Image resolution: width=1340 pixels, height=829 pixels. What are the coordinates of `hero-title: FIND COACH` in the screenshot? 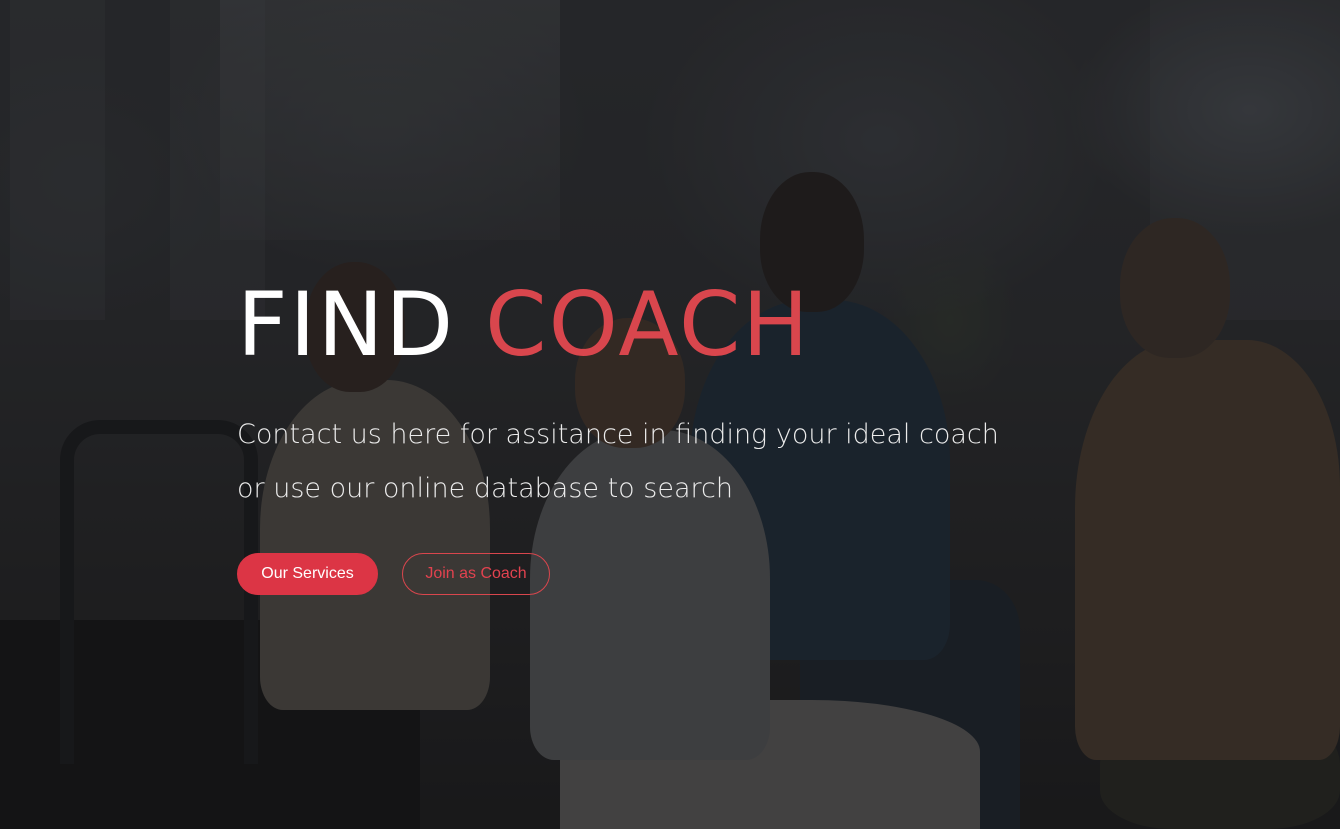 It's located at (687, 325).